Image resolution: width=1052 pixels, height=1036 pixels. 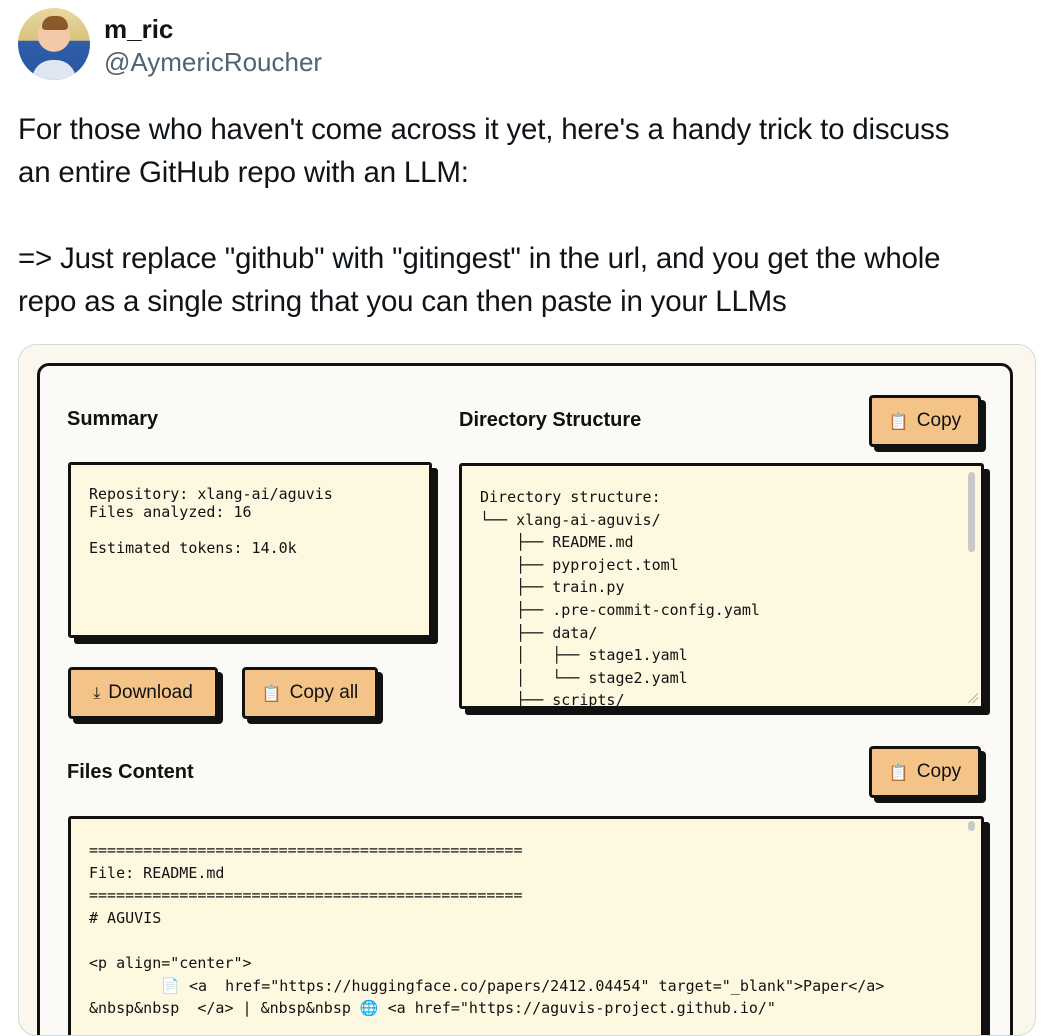 I want to click on download-button: ⤓ Download, so click(x=143, y=693).